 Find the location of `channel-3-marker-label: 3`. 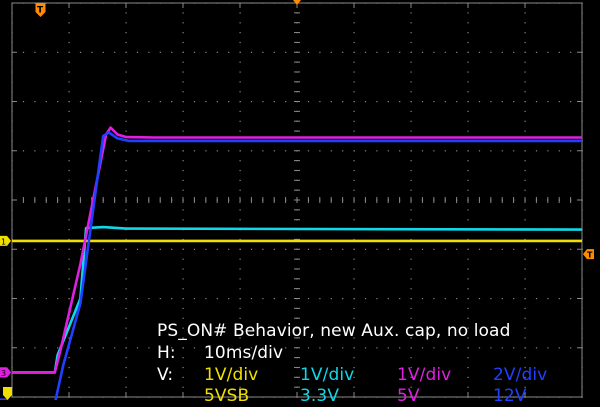

channel-3-marker-label: 3 is located at coordinates (3, 373).